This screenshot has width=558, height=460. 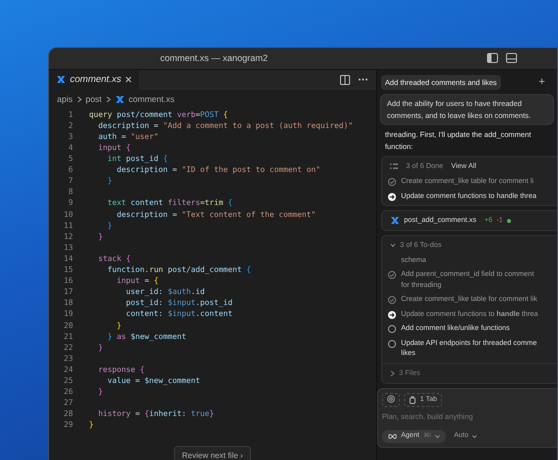 What do you see at coordinates (94, 99) in the screenshot?
I see `breadcrumb-item: post` at bounding box center [94, 99].